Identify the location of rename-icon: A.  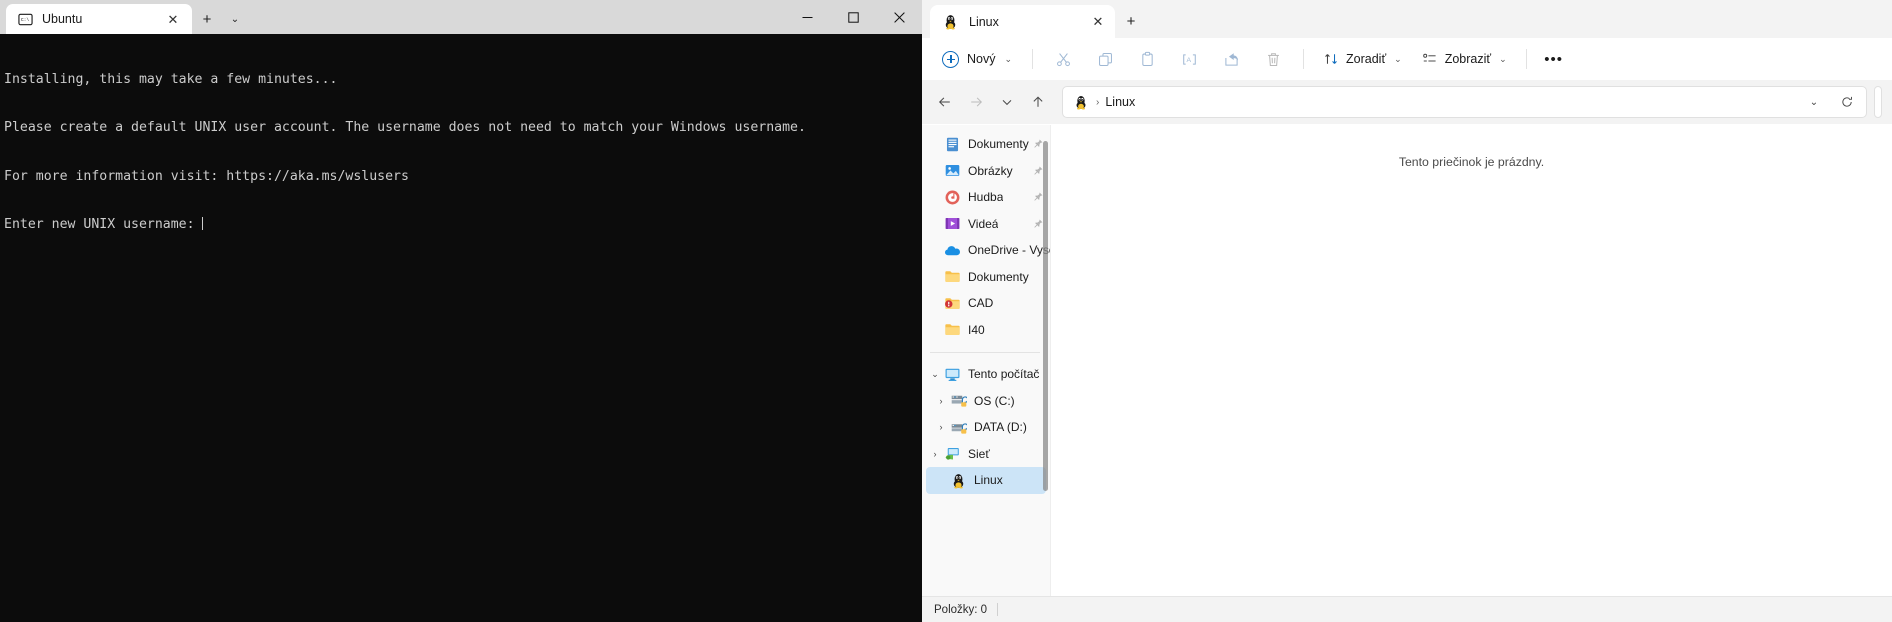
(1189, 59).